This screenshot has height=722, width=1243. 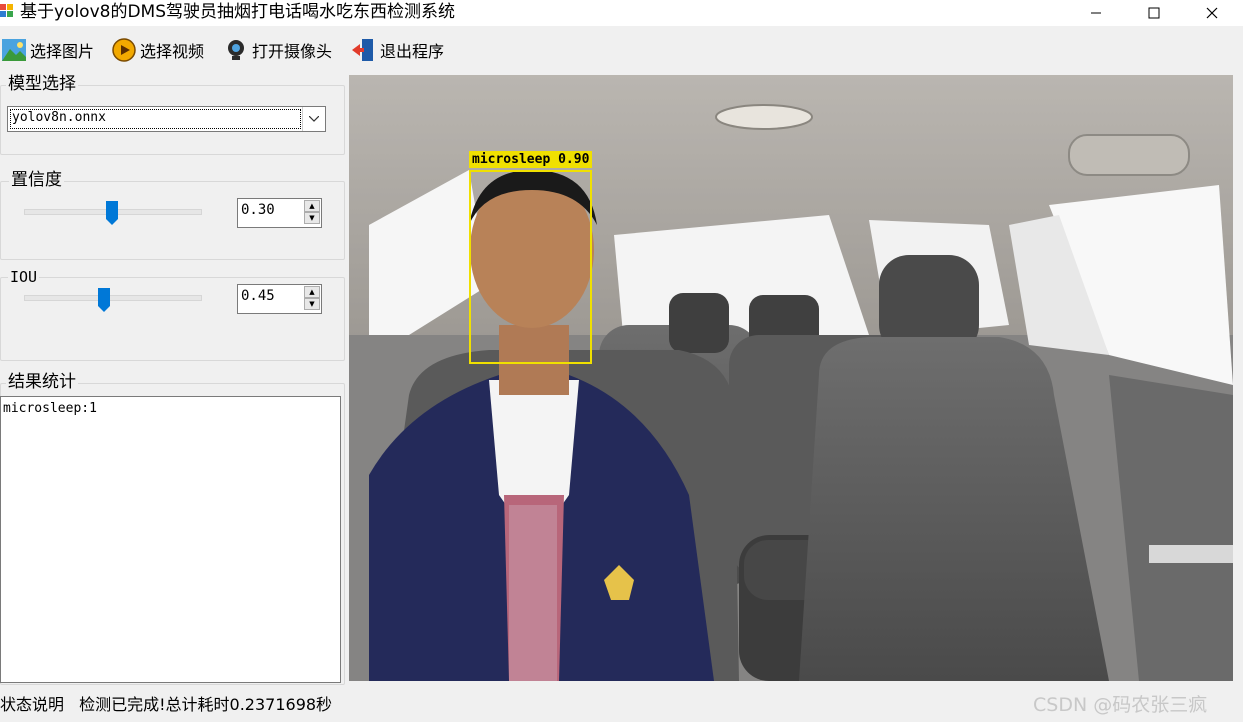 What do you see at coordinates (42, 382) in the screenshot?
I see `results-legend: 结果统计` at bounding box center [42, 382].